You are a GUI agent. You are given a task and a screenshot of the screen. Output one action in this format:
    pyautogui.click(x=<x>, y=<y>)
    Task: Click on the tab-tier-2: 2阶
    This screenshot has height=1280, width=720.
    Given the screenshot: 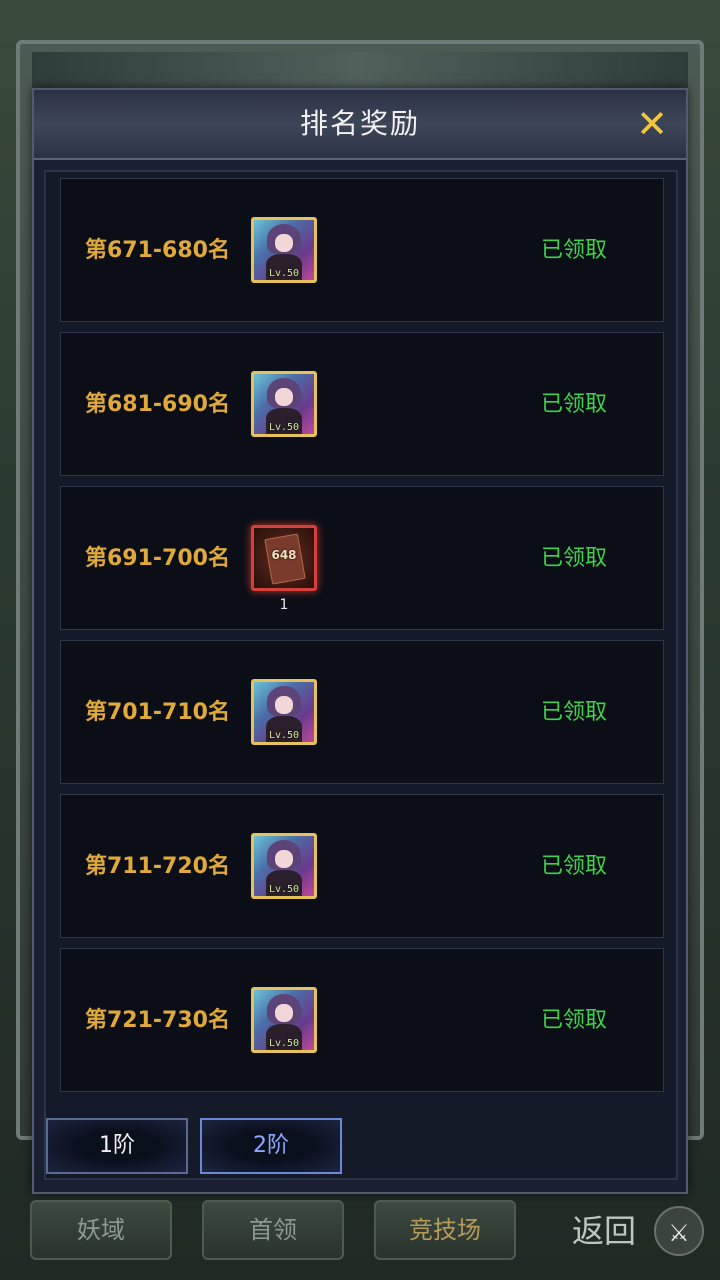 What is the action you would take?
    pyautogui.click(x=271, y=1146)
    